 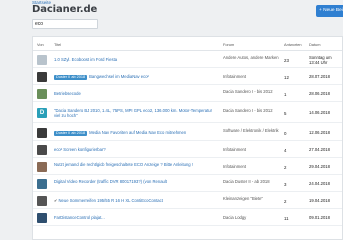 What do you see at coordinates (136, 59) in the screenshot?
I see `thread-title-link: 1.0 SZyl. Ecoboost im Ford Fiesta` at bounding box center [136, 59].